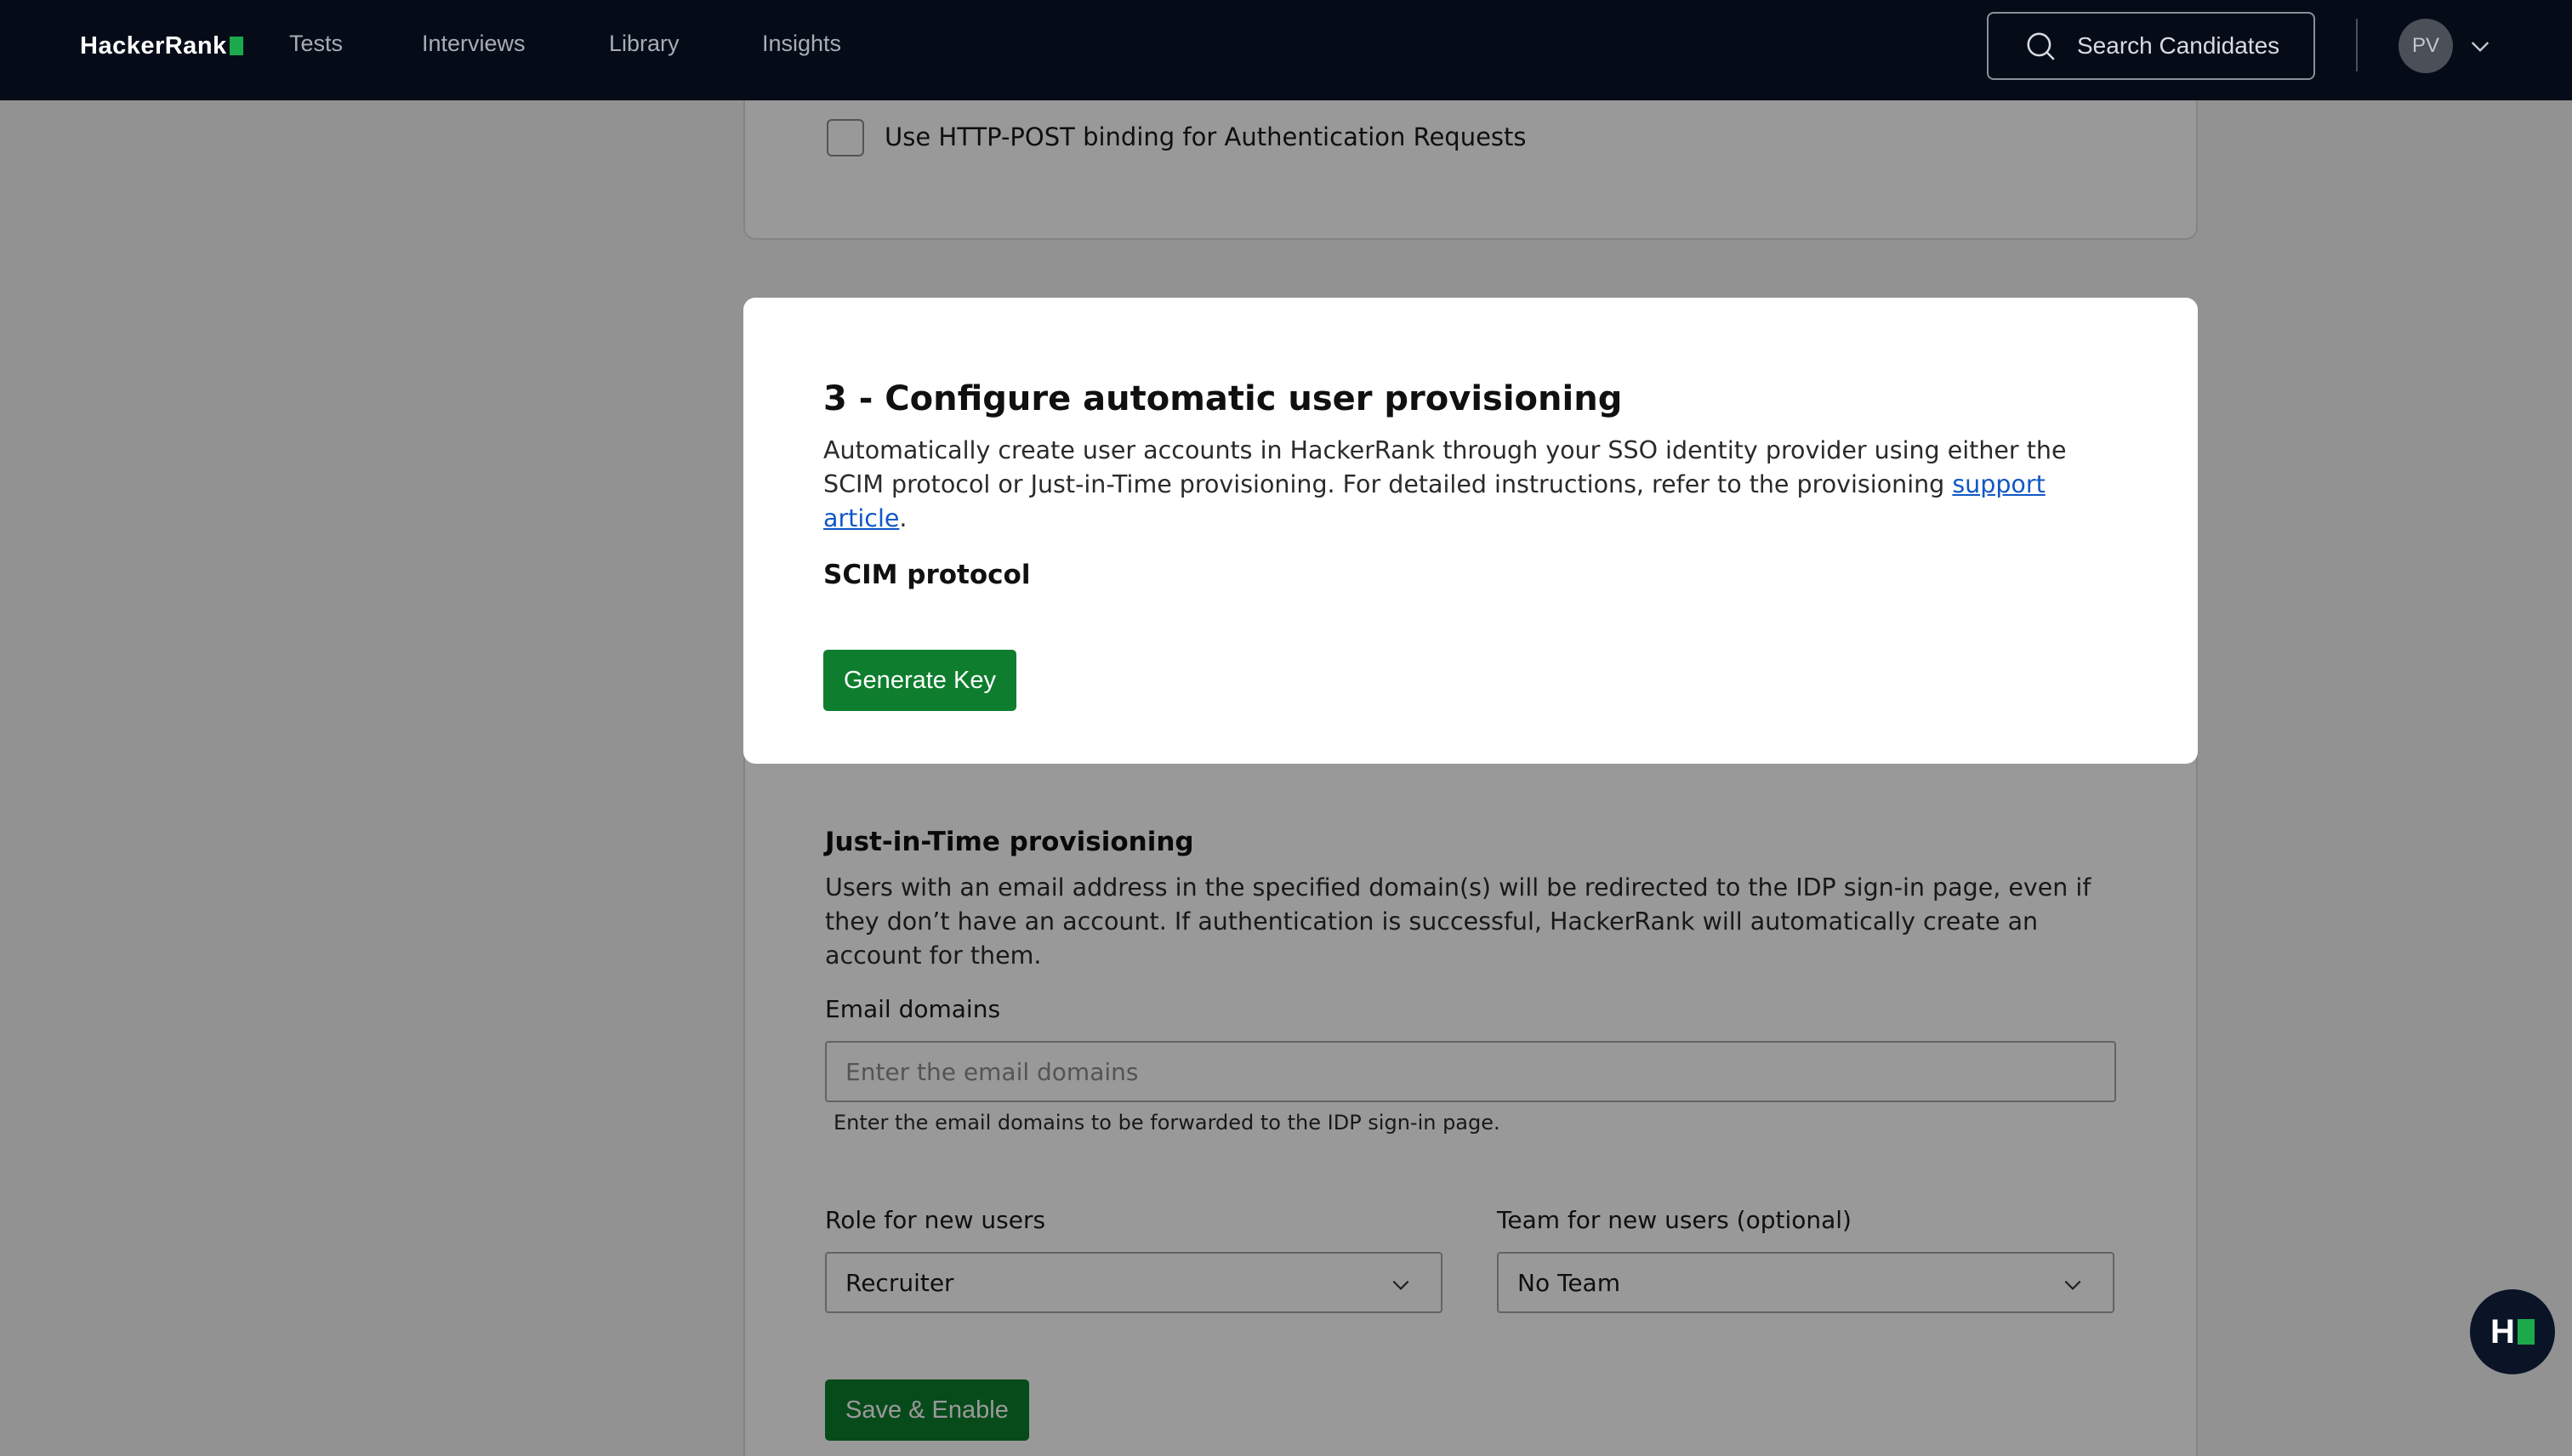 The width and height of the screenshot is (2572, 1456). I want to click on role-select: Recruiter, so click(1133, 1282).